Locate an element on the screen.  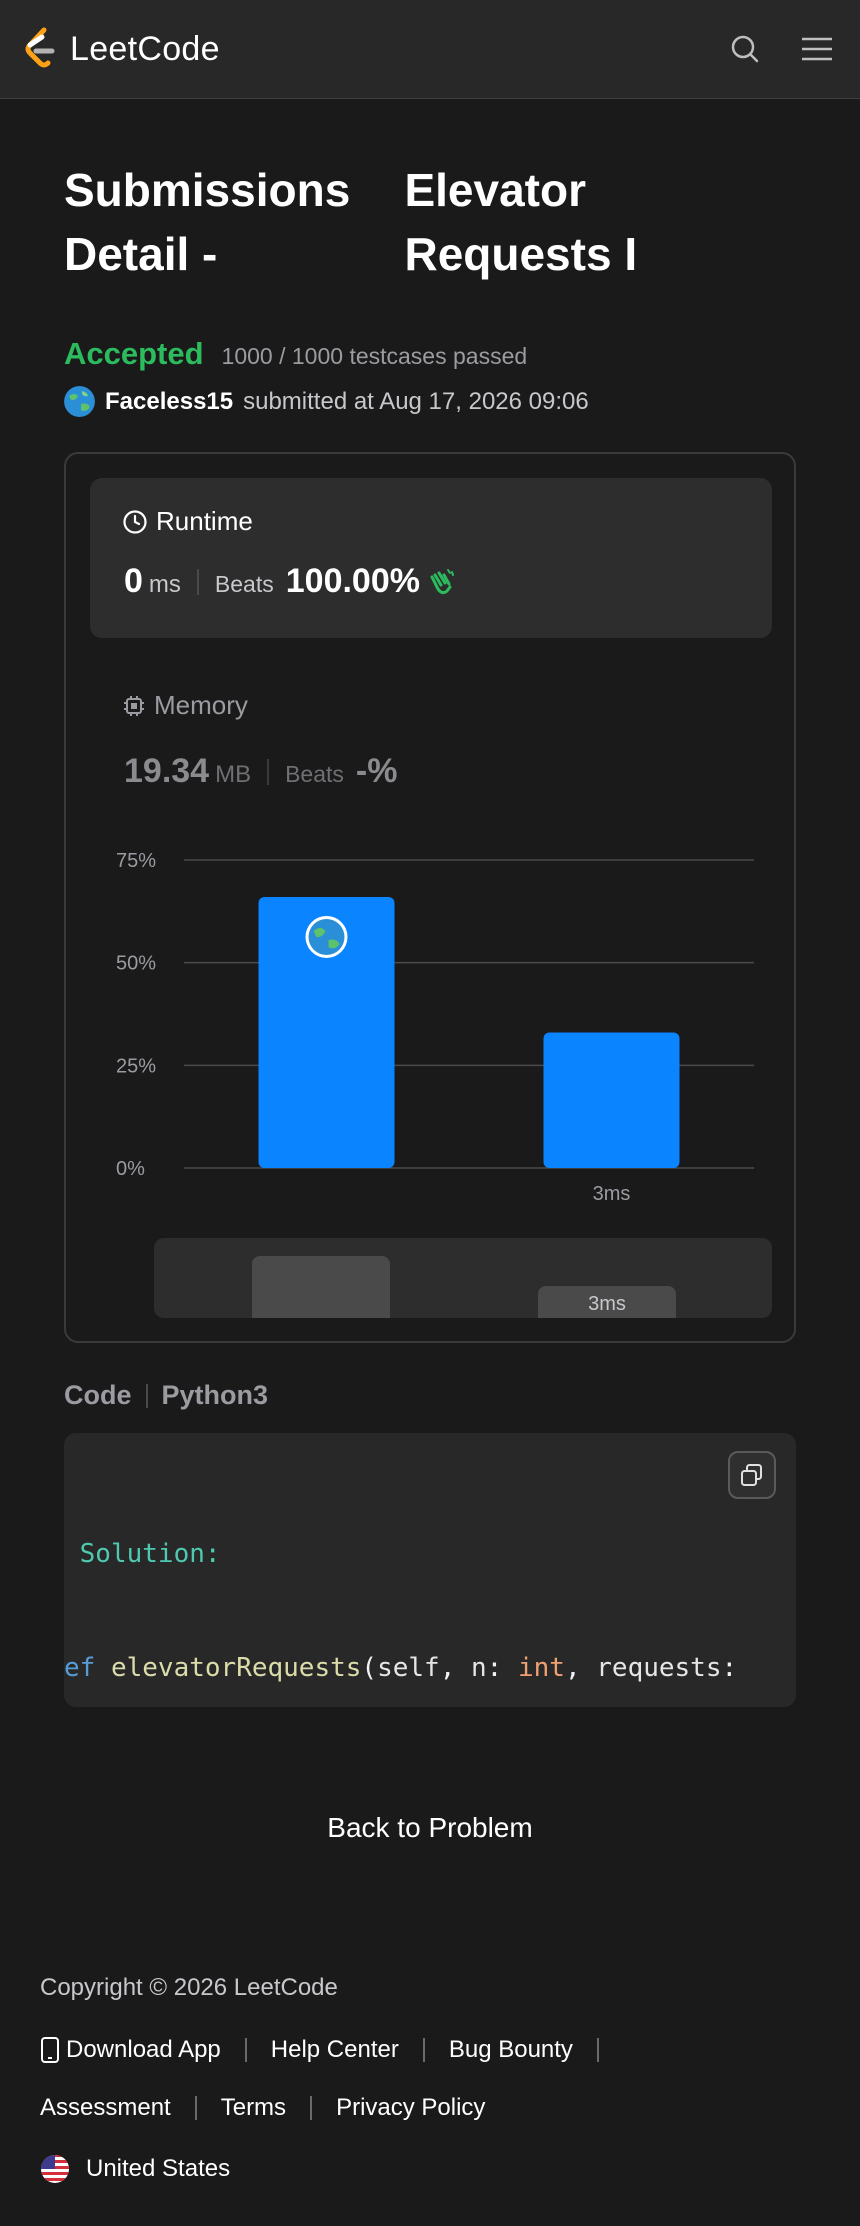
memory-label: Memory is located at coordinates (201, 705).